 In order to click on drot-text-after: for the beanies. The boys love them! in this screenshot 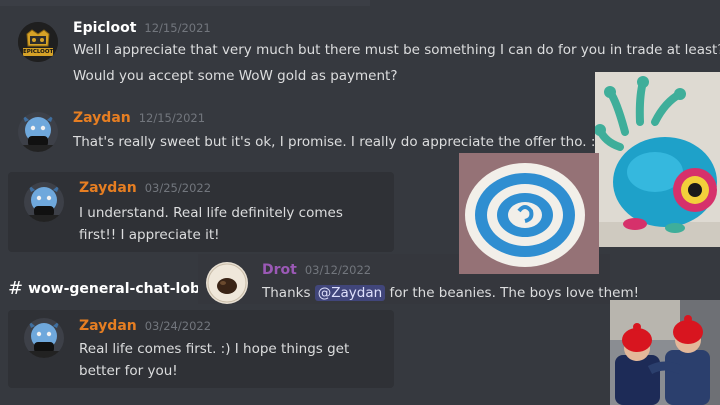, I will do `click(512, 293)`.